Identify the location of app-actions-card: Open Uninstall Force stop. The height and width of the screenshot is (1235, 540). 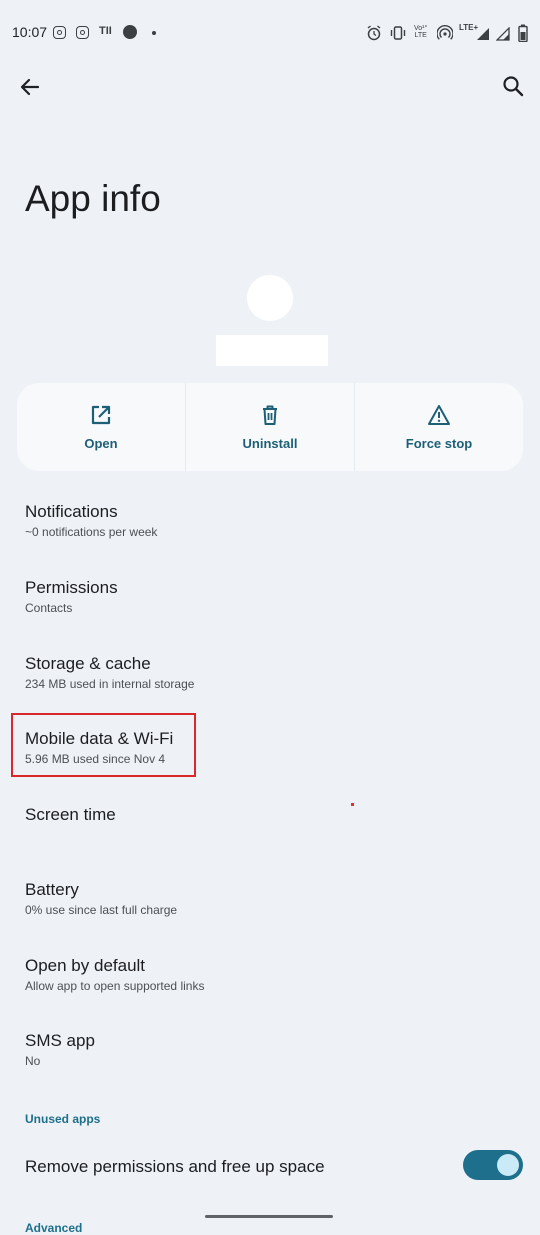
(270, 427).